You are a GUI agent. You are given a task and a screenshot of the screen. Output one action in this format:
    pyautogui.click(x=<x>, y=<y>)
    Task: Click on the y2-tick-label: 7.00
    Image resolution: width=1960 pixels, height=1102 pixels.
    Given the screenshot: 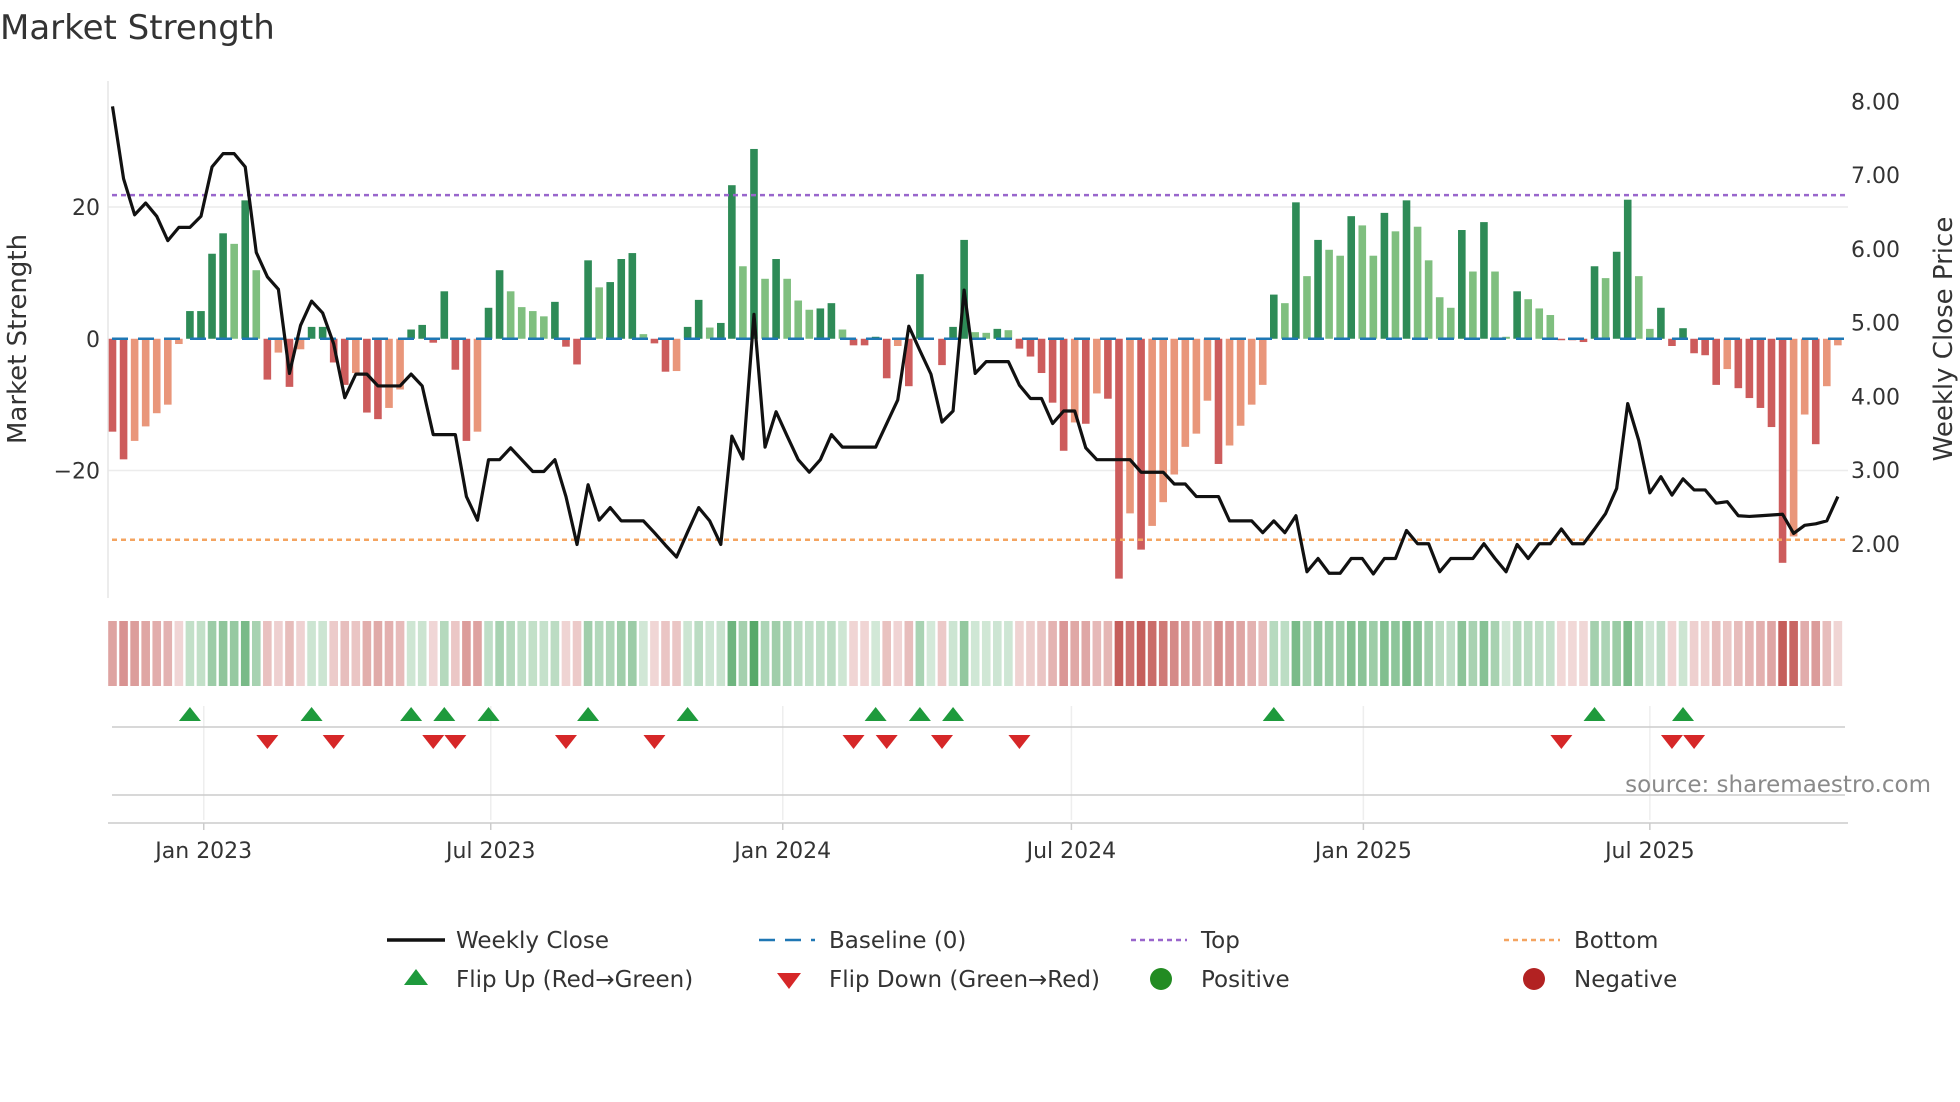 What is the action you would take?
    pyautogui.click(x=1875, y=176)
    